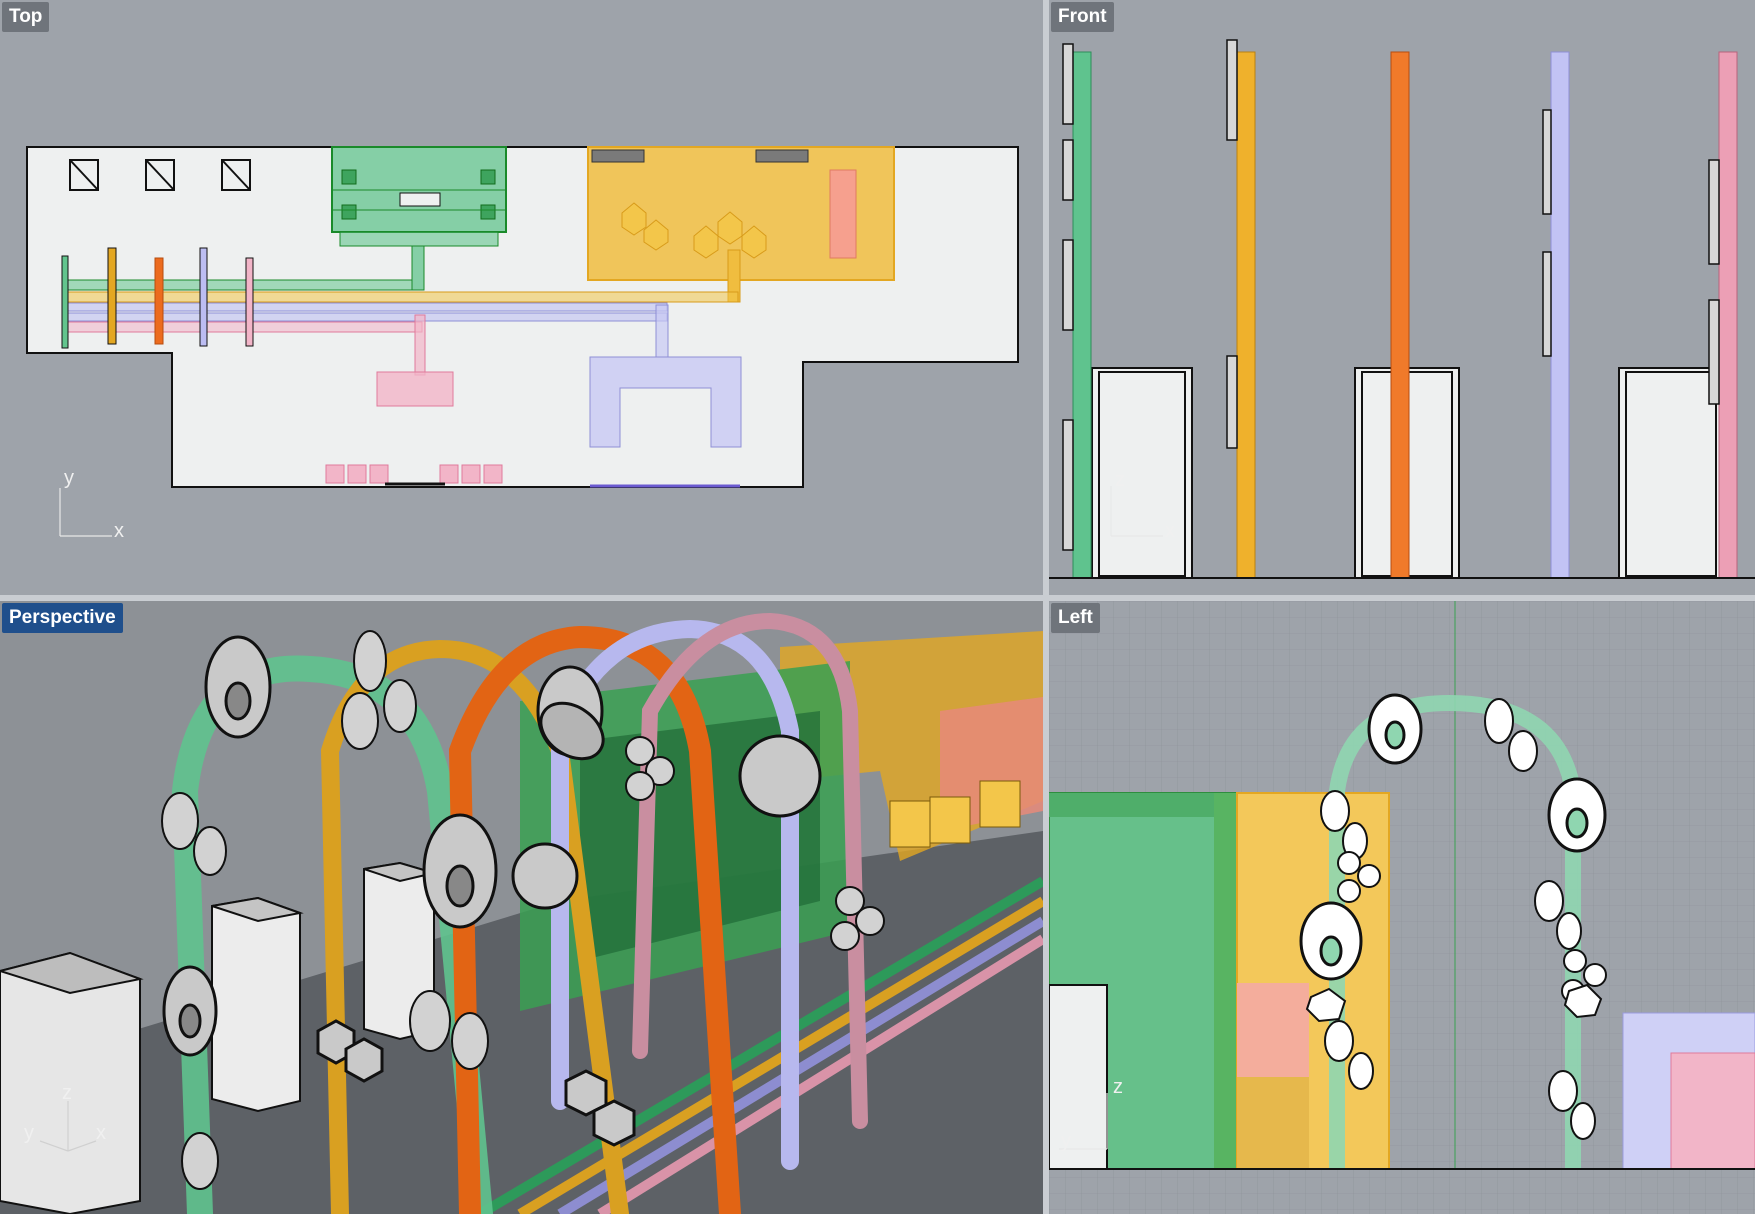 The width and height of the screenshot is (1755, 1214). Describe the element at coordinates (85, 512) in the screenshot. I see `top-axis-widget` at that location.